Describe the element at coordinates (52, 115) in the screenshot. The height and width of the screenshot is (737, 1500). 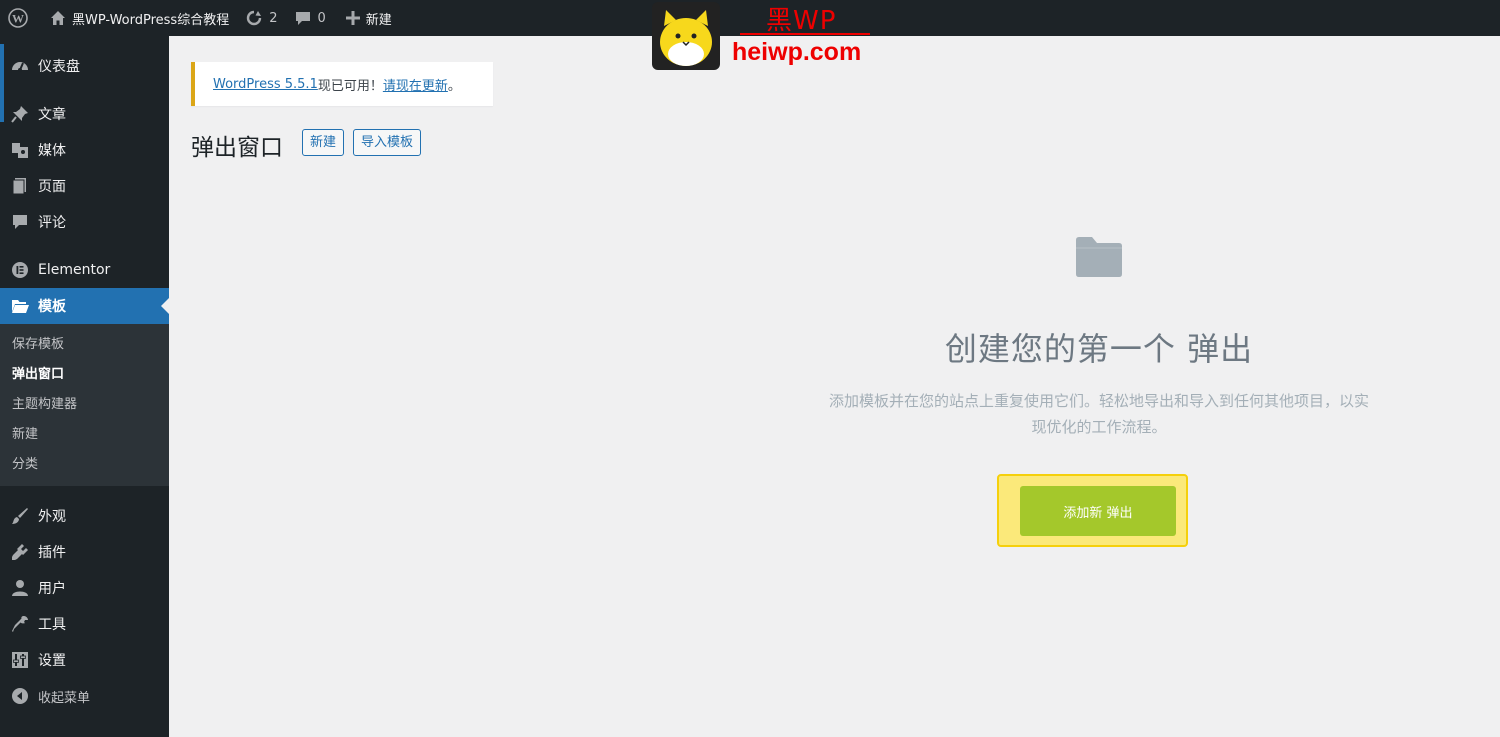
I see `sidebar-item-label: 文章` at that location.